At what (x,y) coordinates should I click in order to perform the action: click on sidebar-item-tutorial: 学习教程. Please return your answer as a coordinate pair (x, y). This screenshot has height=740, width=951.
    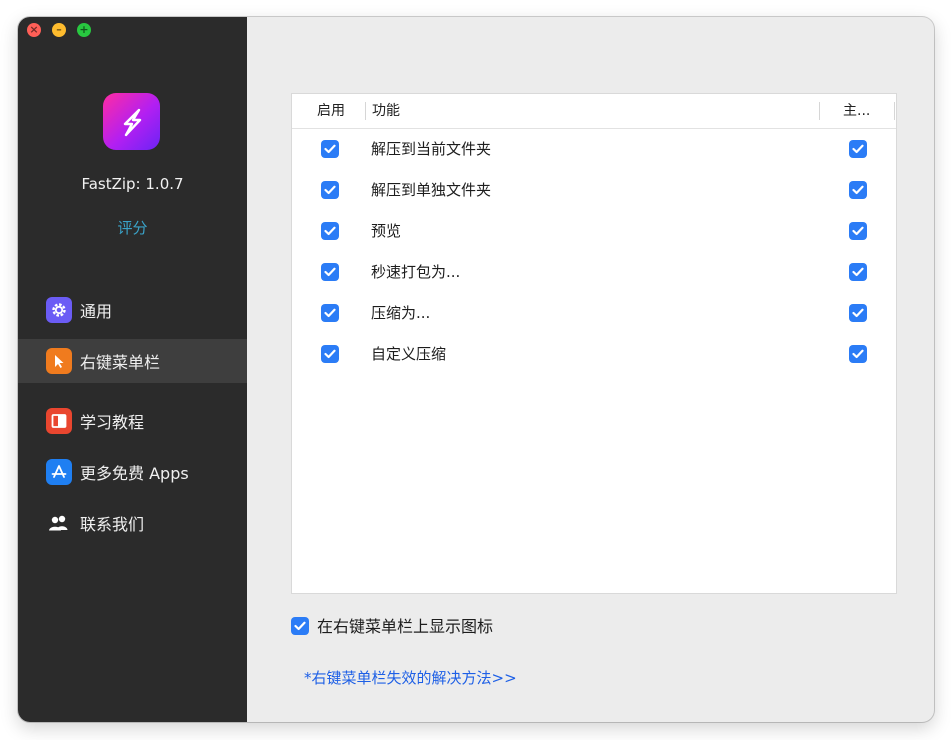
    Looking at the image, I should click on (132, 421).